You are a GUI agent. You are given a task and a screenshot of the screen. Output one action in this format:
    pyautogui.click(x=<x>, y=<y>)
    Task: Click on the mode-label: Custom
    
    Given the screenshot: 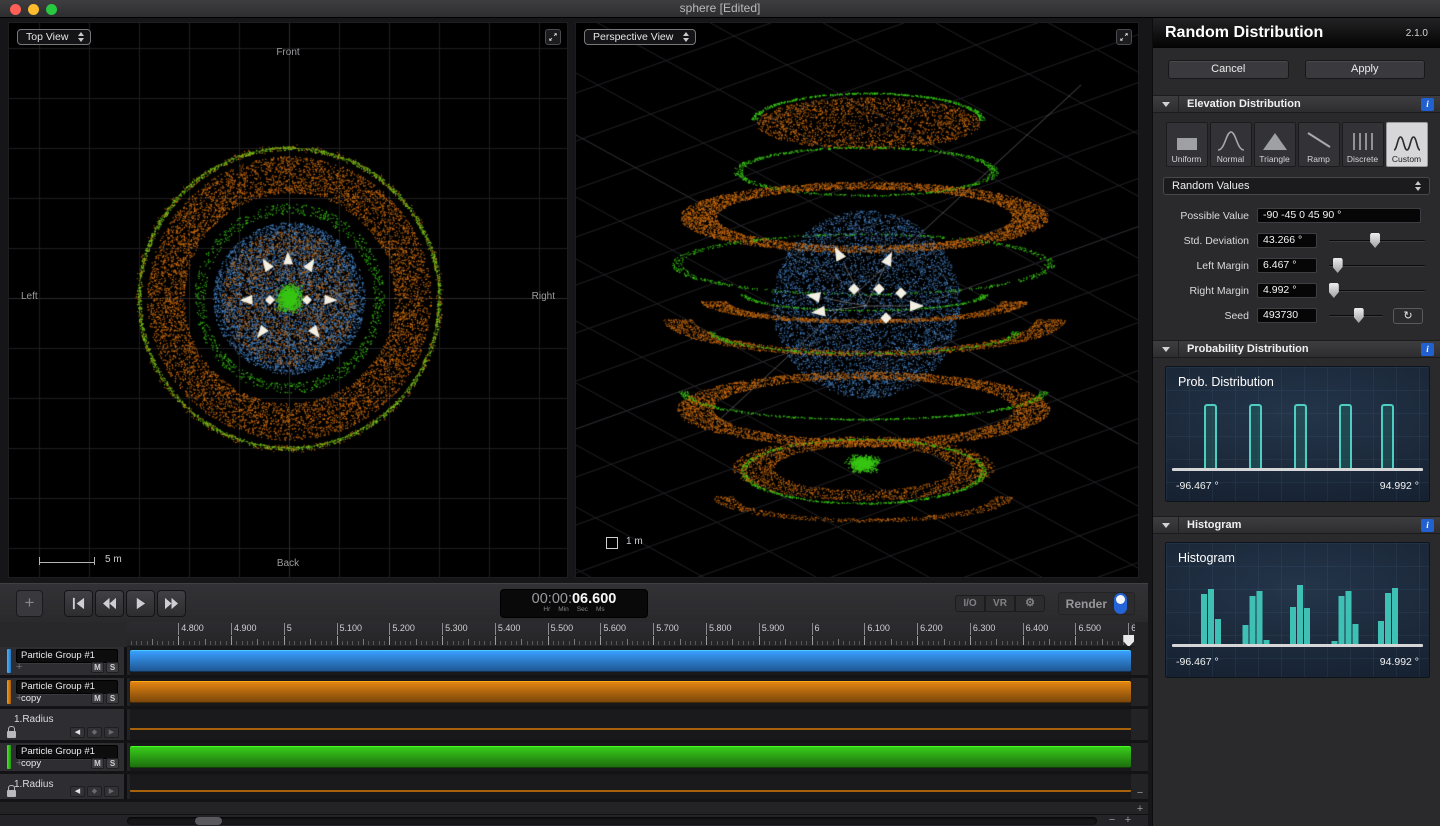 What is the action you would take?
    pyautogui.click(x=1406, y=159)
    